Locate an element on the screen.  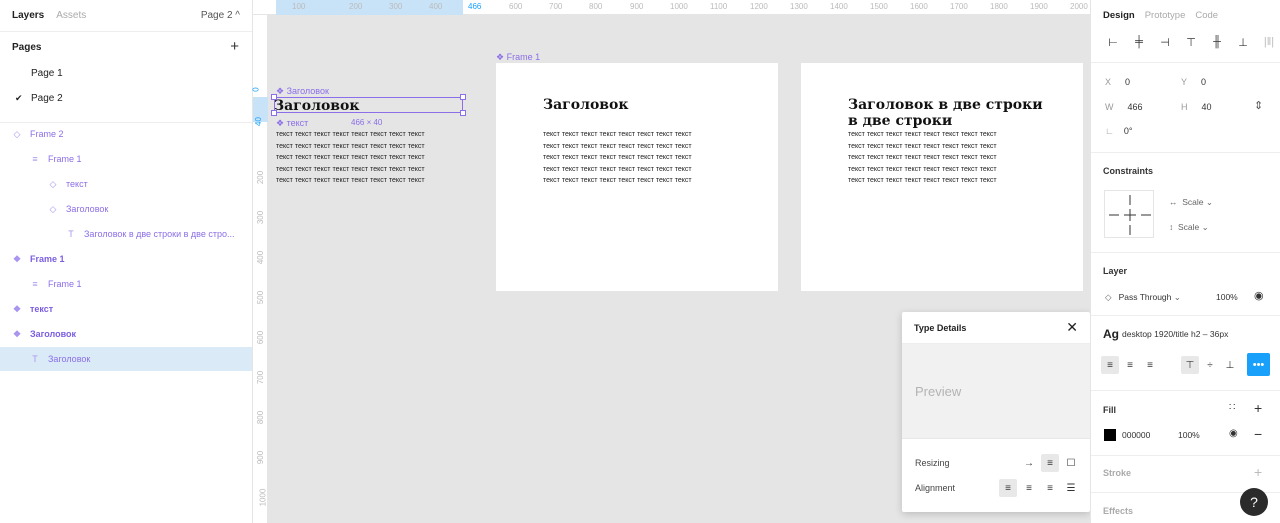
layer-row: ❖ Заголовок is located at coordinates (126, 334).